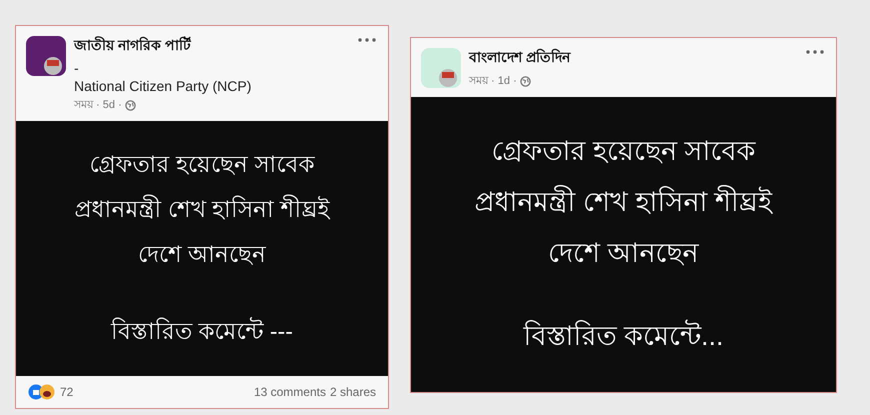  What do you see at coordinates (202, 331) in the screenshot?
I see `post-text-line: বিস্তারিত কমেন্টে ---` at bounding box center [202, 331].